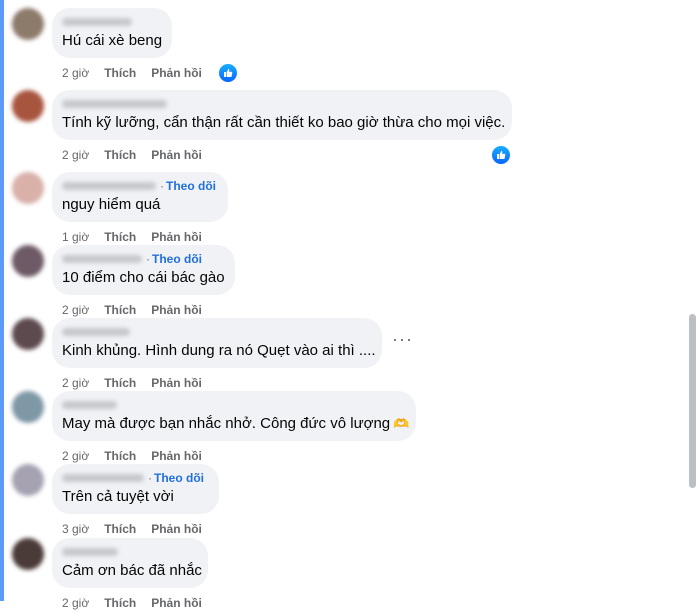  I want to click on comment-time: 3 giờ, so click(75, 529).